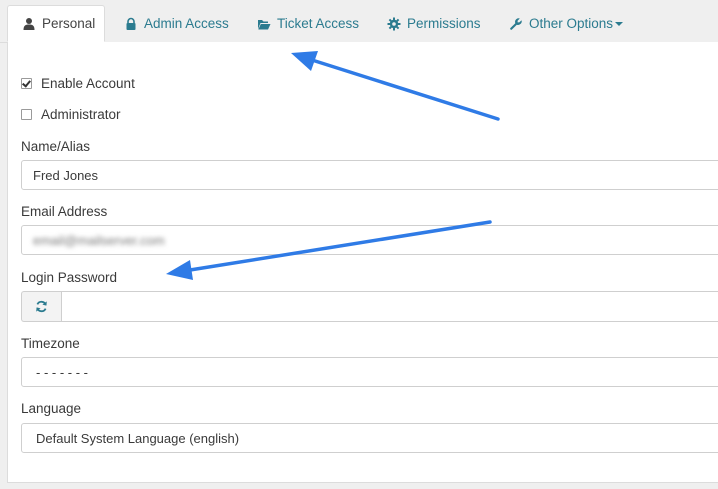 This screenshot has width=718, height=489. Describe the element at coordinates (369, 372) in the screenshot. I see `timezone-select: - - - - - - -` at that location.